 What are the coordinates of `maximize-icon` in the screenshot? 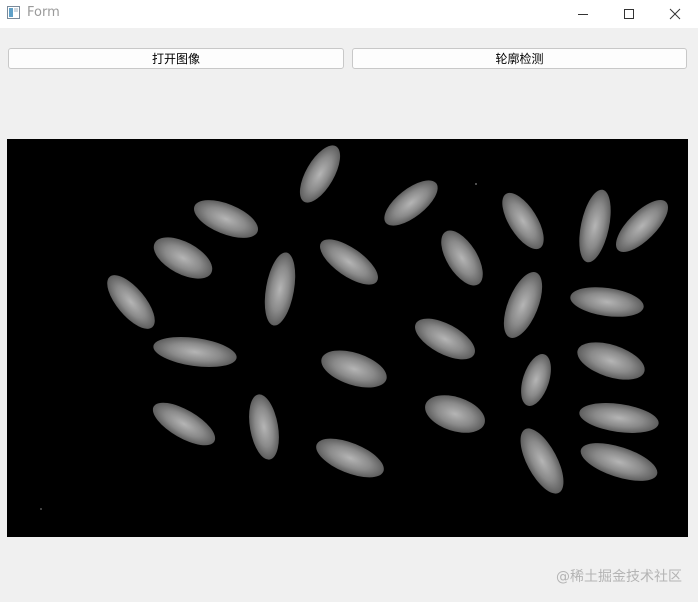 It's located at (629, 14).